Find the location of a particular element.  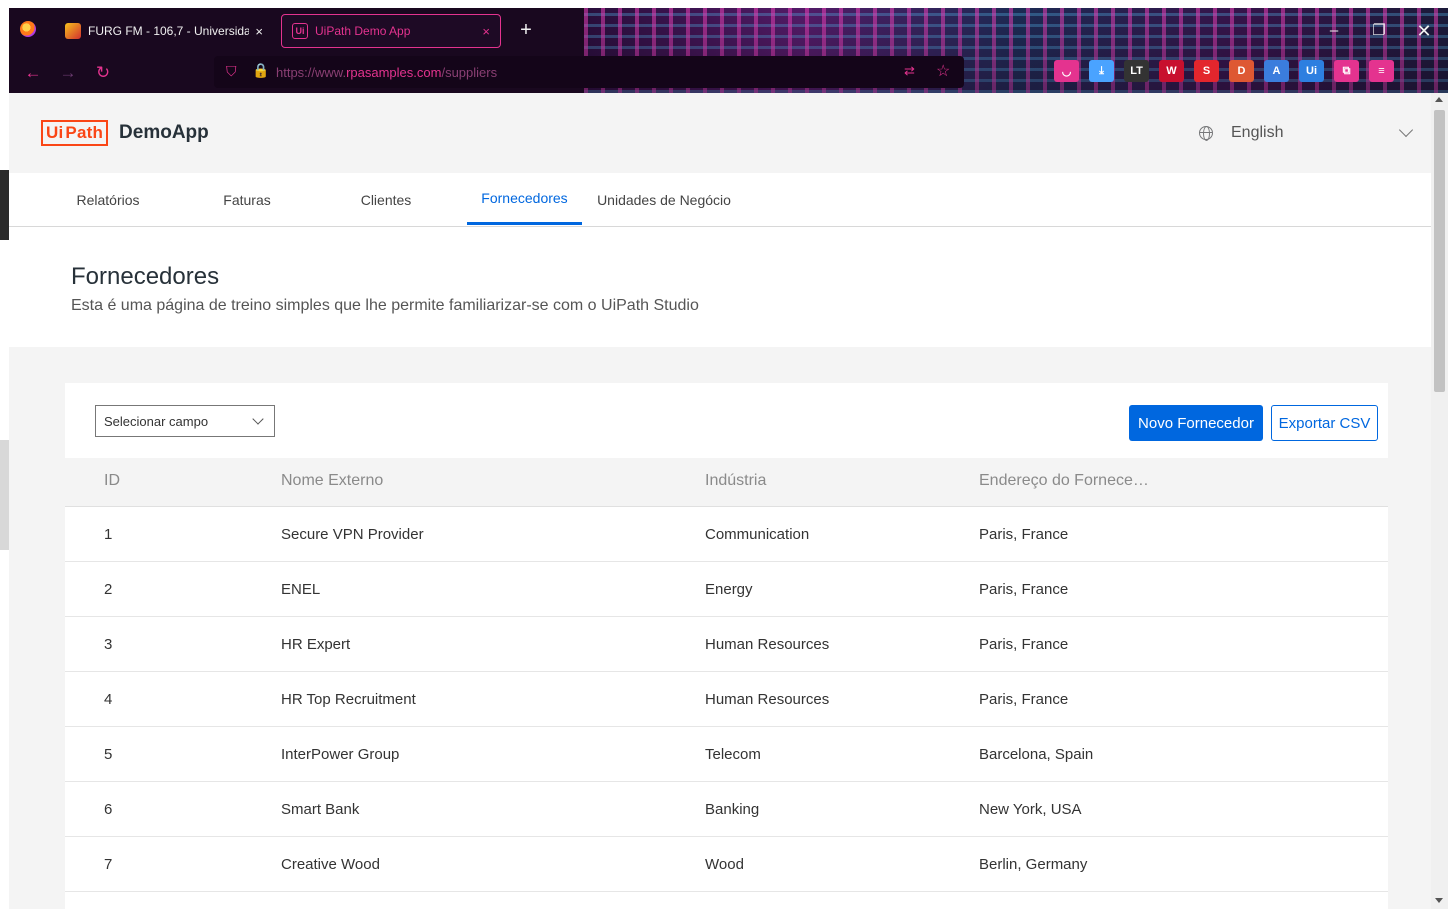

cell-address: New York, USA is located at coordinates (1030, 809).